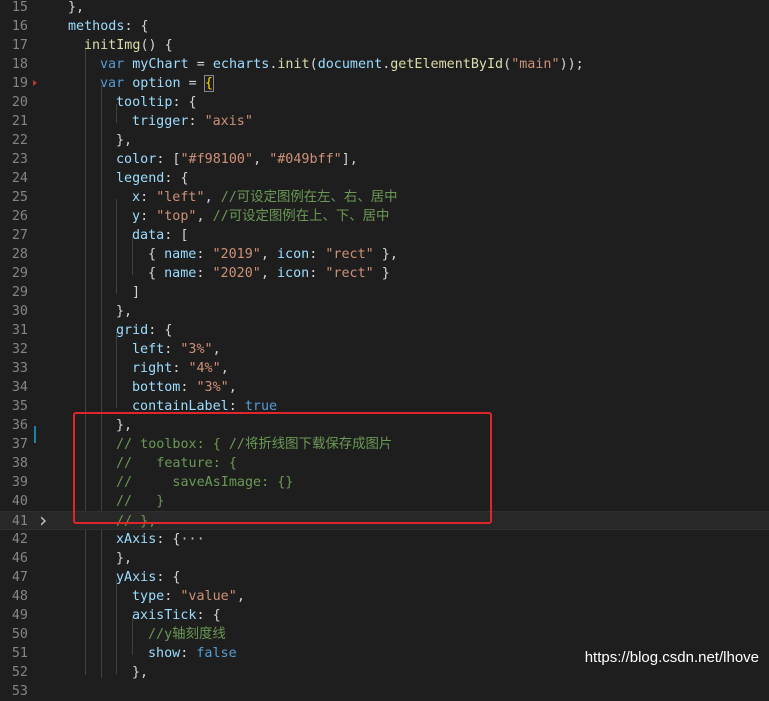 Image resolution: width=769 pixels, height=701 pixels. What do you see at coordinates (216, 653) in the screenshot?
I see `code-token: false` at bounding box center [216, 653].